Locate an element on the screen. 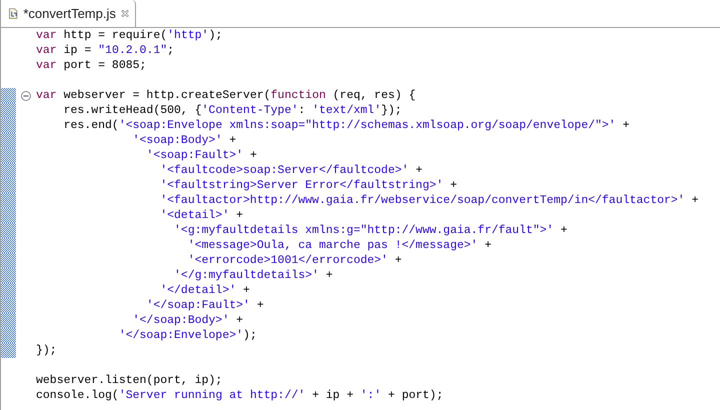 The width and height of the screenshot is (720, 410). code-line: '<faultstring>Server Error</faultstring>' + is located at coordinates (308, 185).